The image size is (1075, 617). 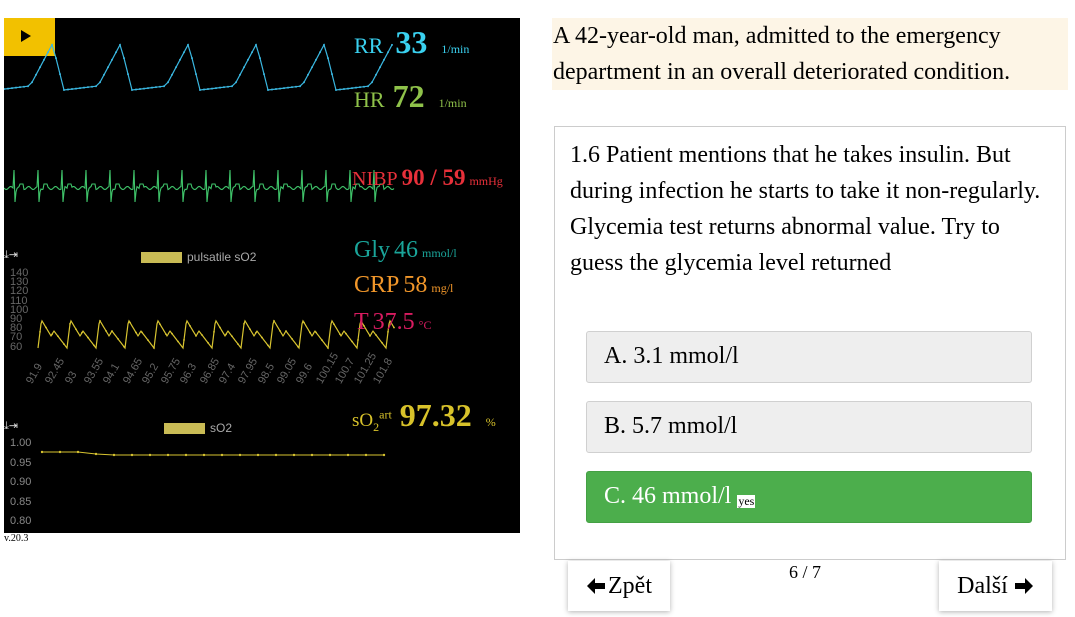 What do you see at coordinates (455, 49) in the screenshot?
I see `rr-unit: 1/min` at bounding box center [455, 49].